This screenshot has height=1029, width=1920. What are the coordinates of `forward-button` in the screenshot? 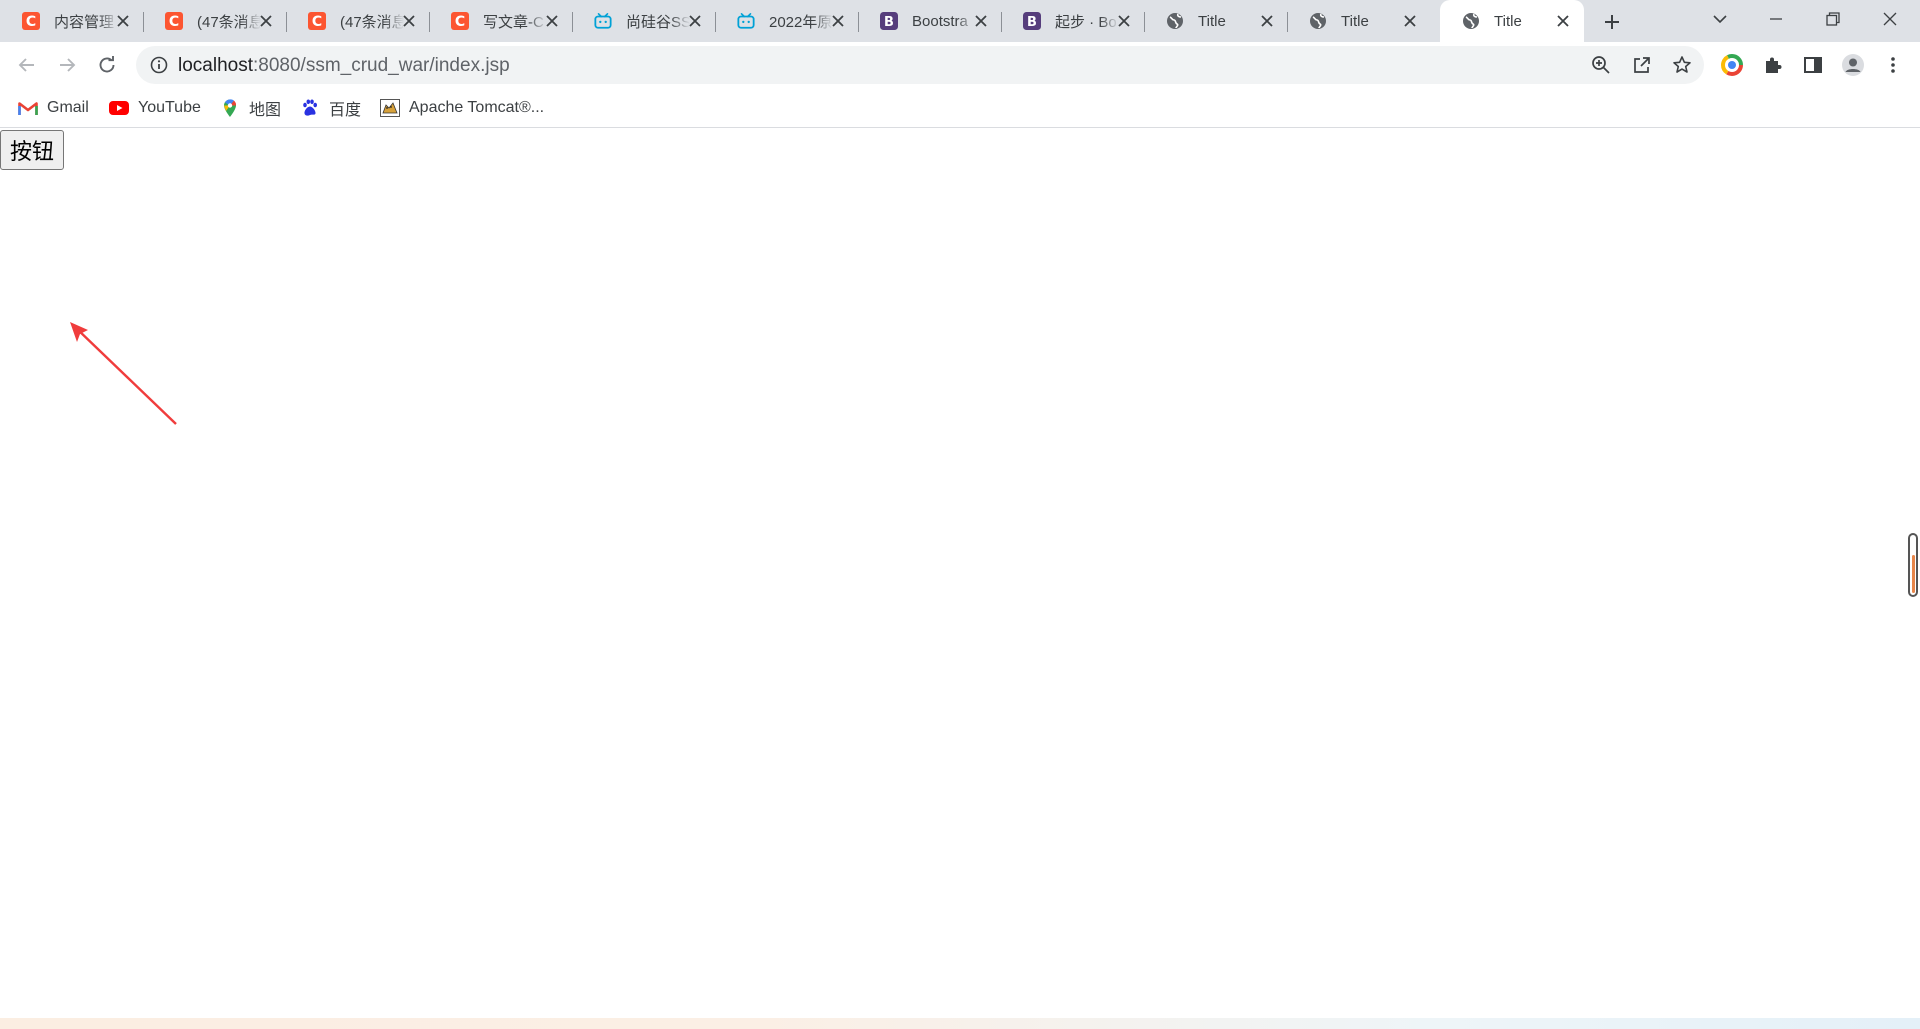 It's located at (67, 65).